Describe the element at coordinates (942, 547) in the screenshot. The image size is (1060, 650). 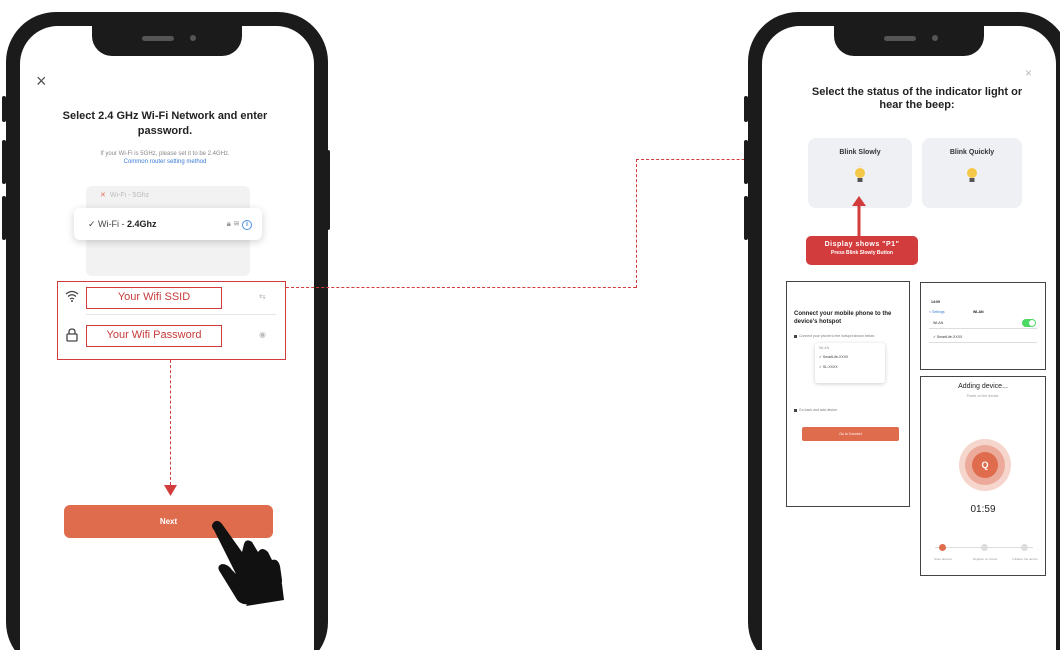
I see `step-dot-active` at that location.